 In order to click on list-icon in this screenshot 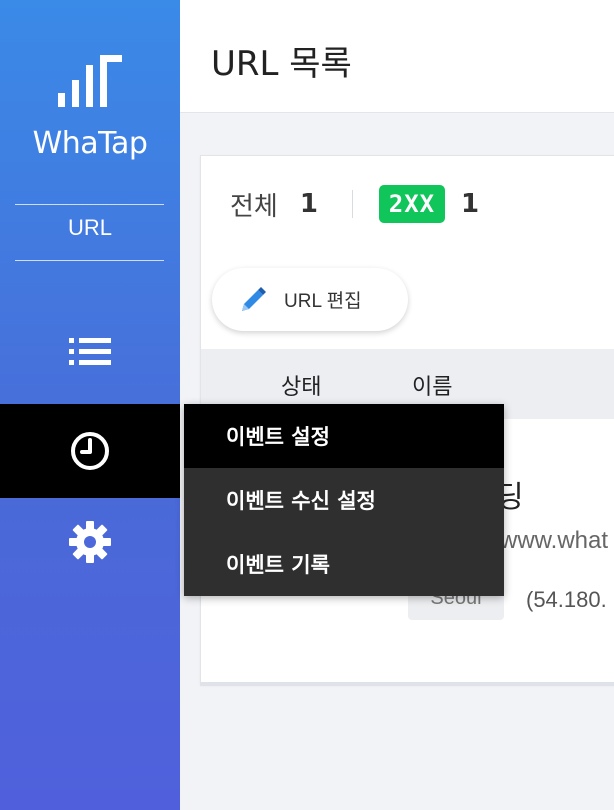, I will do `click(90, 351)`.